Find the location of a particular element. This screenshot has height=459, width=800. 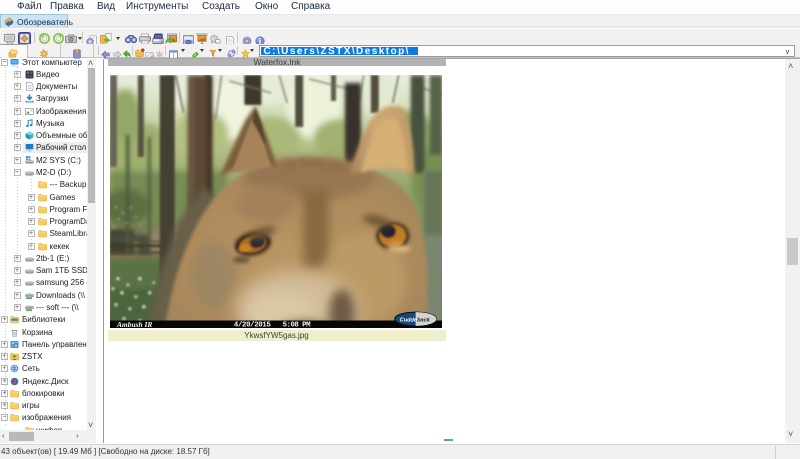

svg-text: back is located at coordinates (424, 320).